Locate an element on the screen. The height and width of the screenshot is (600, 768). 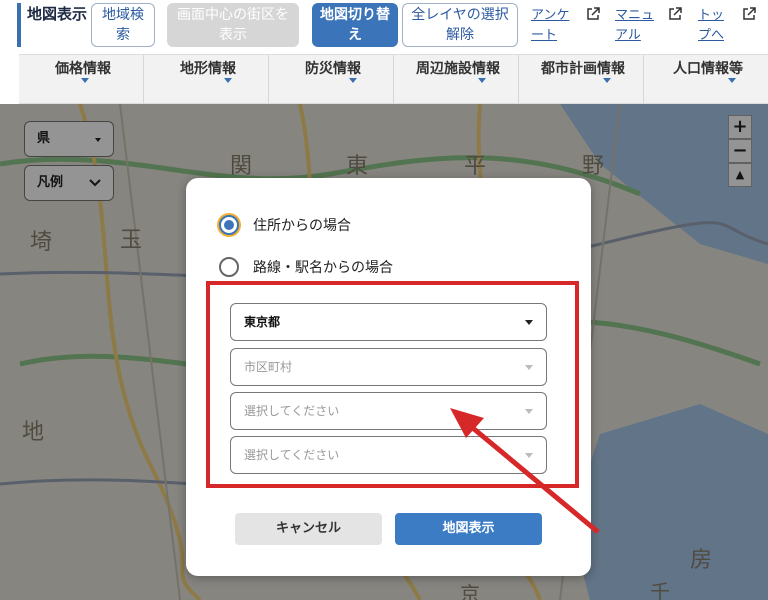
menu-label: 周辺施設情報 is located at coordinates (458, 69).